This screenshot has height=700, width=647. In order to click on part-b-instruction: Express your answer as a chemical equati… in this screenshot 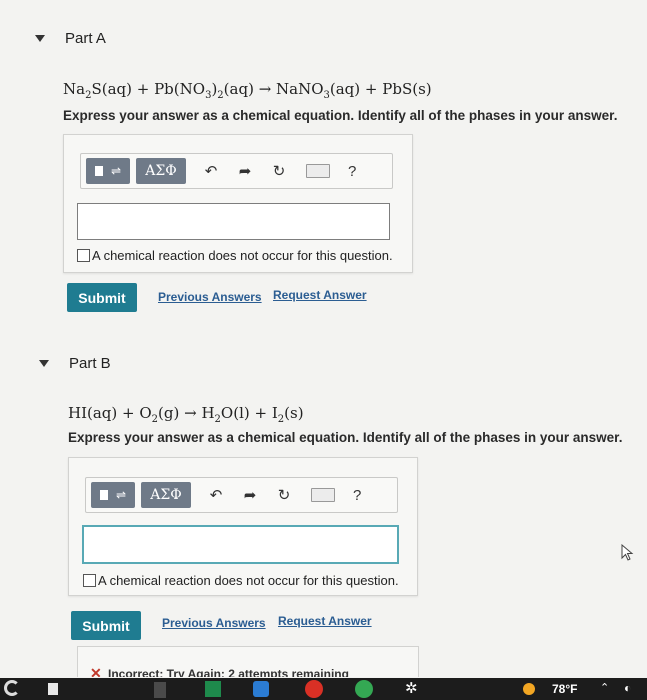, I will do `click(345, 437)`.